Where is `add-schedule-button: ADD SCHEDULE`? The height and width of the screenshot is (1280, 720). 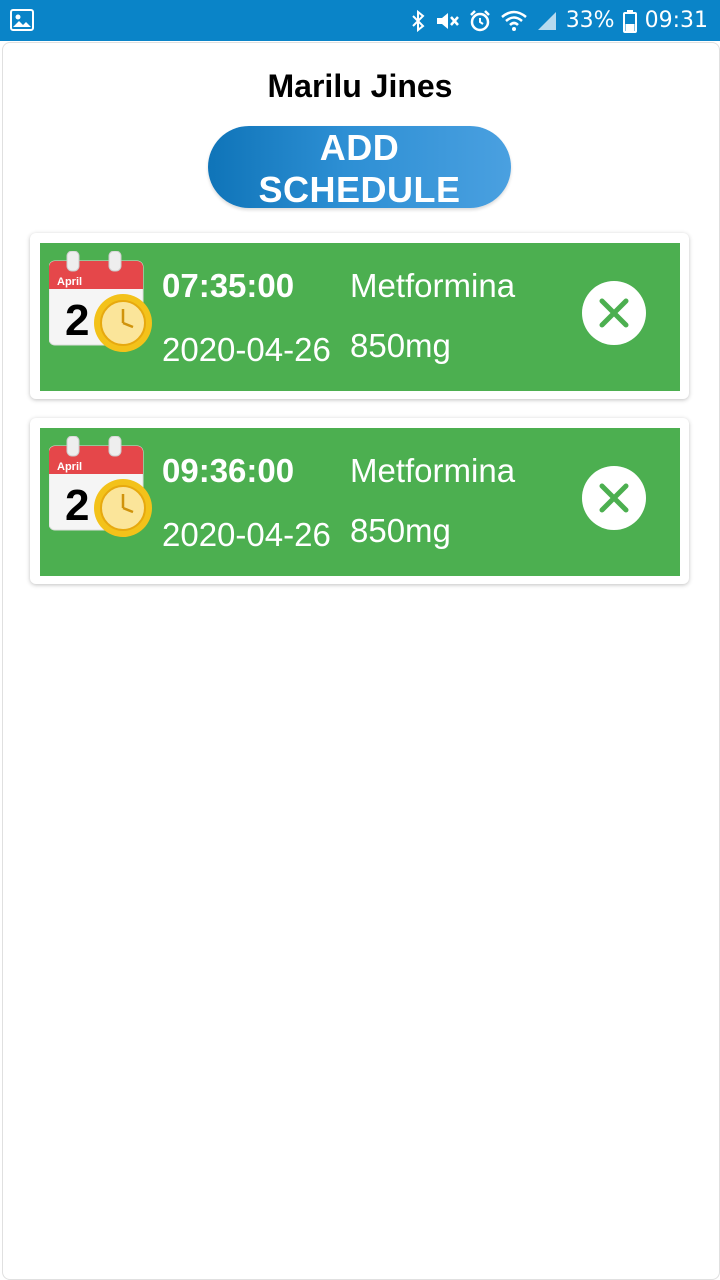
add-schedule-button: ADD SCHEDULE is located at coordinates (359, 168).